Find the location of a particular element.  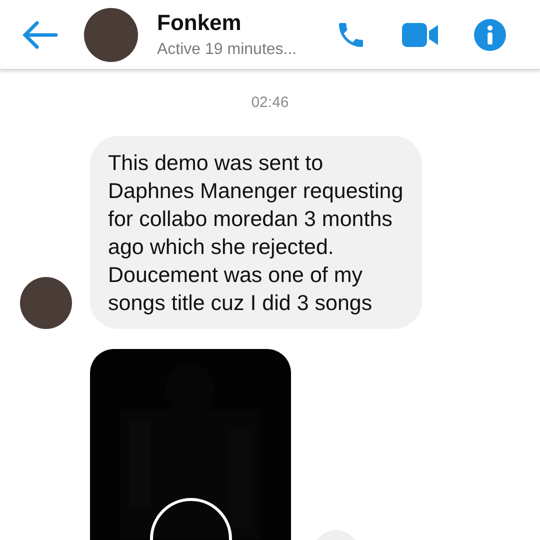

video-call-button is located at coordinates (420, 34).